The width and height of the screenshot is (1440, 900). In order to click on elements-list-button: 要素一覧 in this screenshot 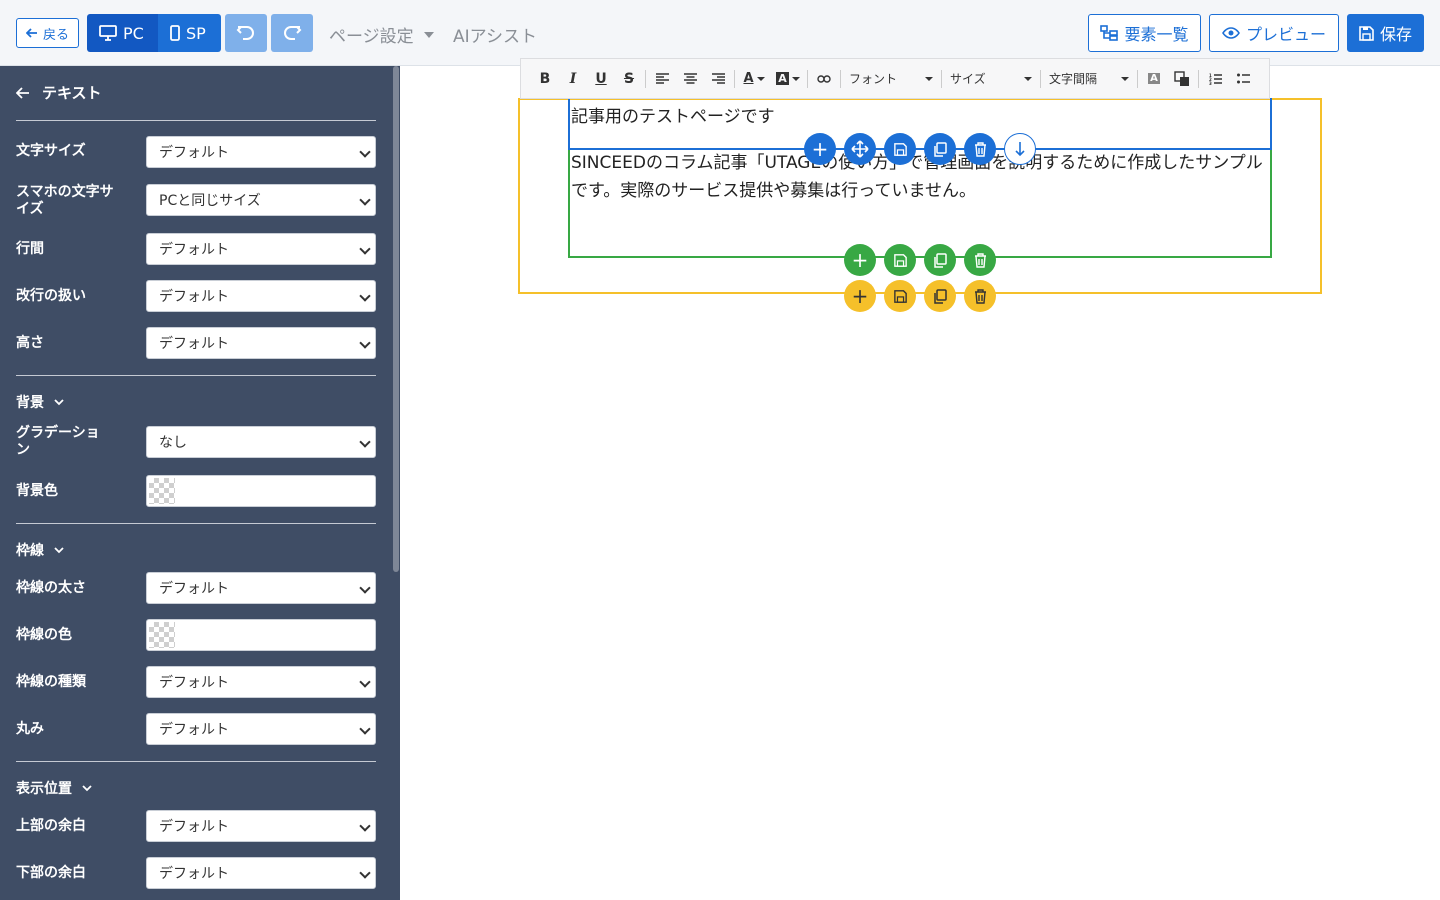, I will do `click(1144, 33)`.